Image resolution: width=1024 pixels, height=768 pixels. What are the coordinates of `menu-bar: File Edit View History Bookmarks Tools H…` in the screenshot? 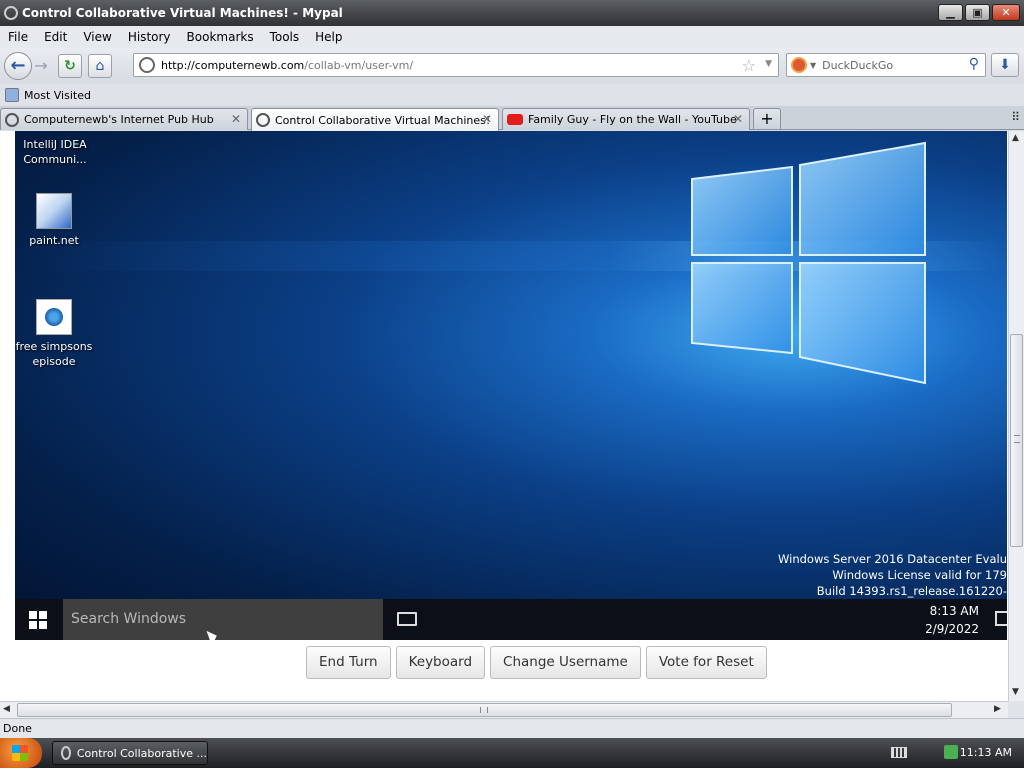 It's located at (512, 37).